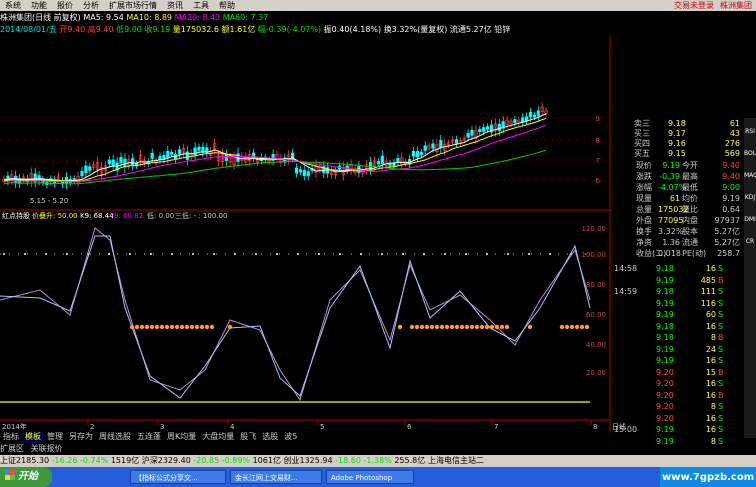 The image size is (756, 487). I want to click on menu-extended-market: 扩展市场行情, so click(133, 5).